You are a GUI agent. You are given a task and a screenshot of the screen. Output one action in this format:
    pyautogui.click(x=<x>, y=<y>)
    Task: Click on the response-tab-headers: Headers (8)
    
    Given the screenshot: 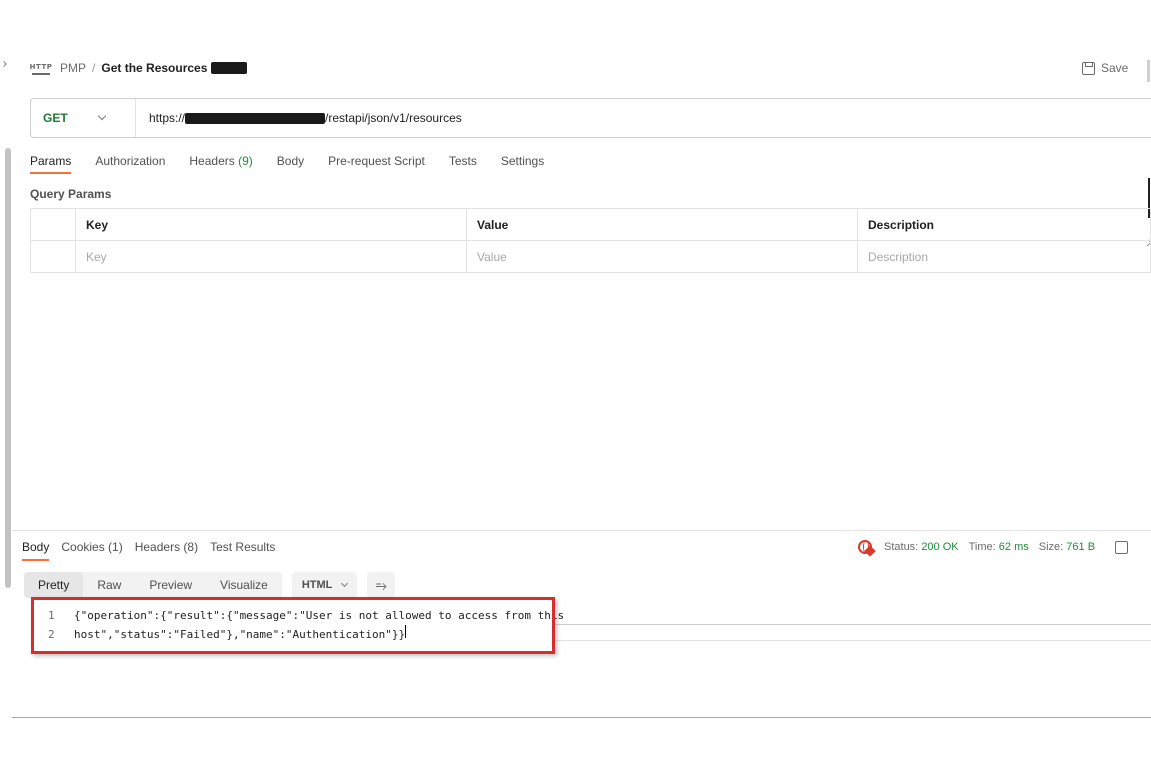 What is the action you would take?
    pyautogui.click(x=166, y=551)
    